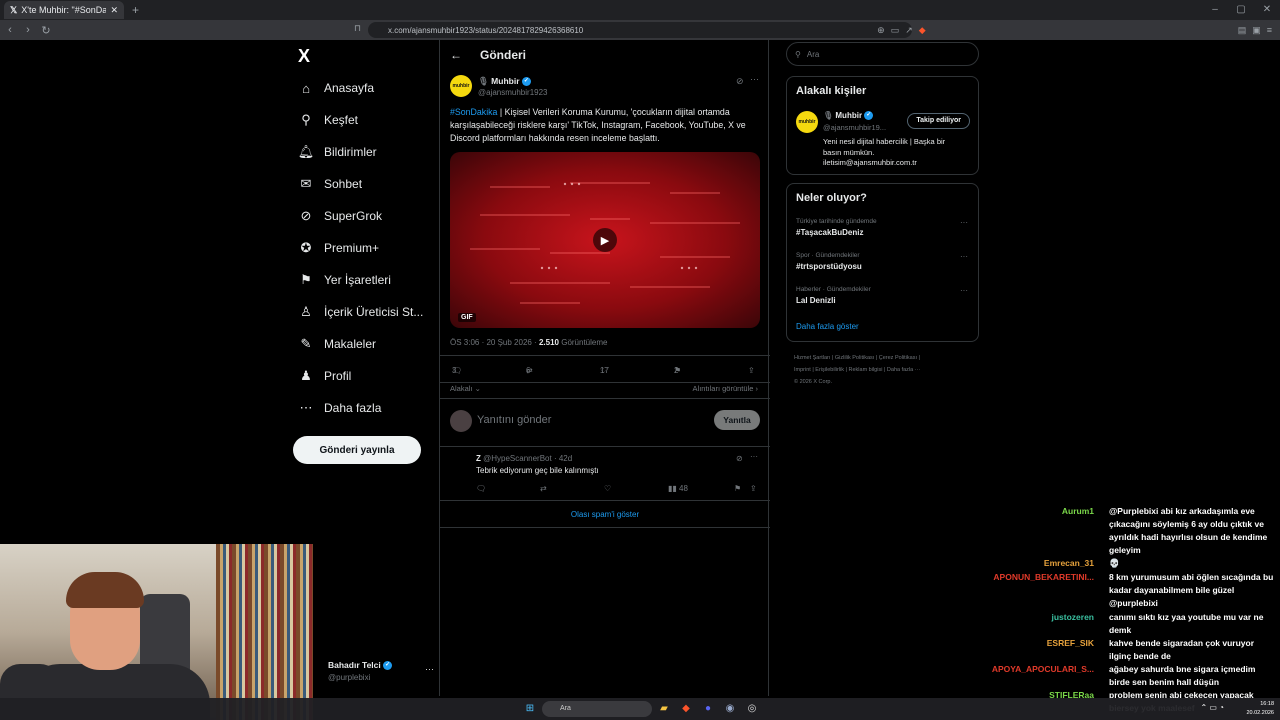  Describe the element at coordinates (737, 420) in the screenshot. I see `reply-button: Yanıtla` at that location.